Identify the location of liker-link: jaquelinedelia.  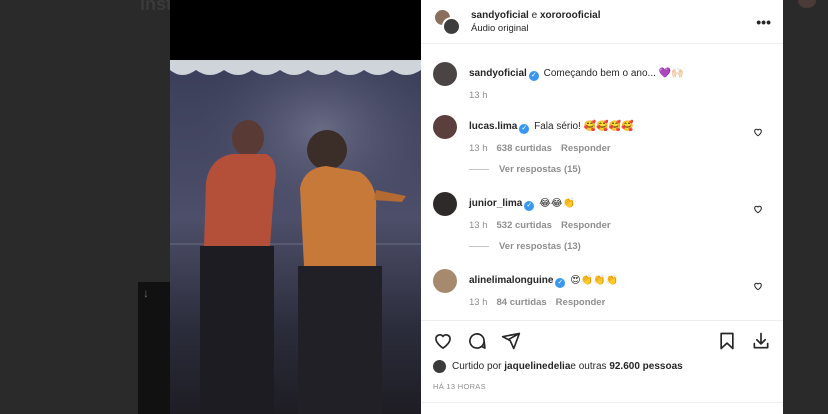
(537, 366).